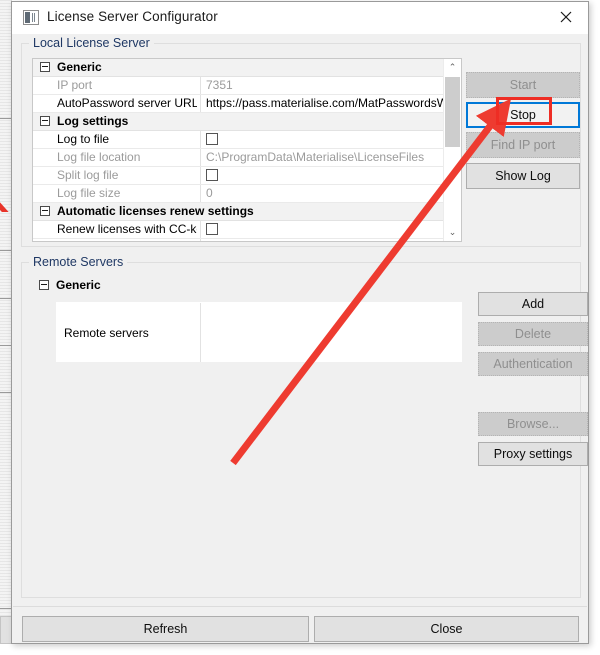 This screenshot has height=655, width=600. I want to click on renew-with-voucher-checkbox, so click(212, 241).